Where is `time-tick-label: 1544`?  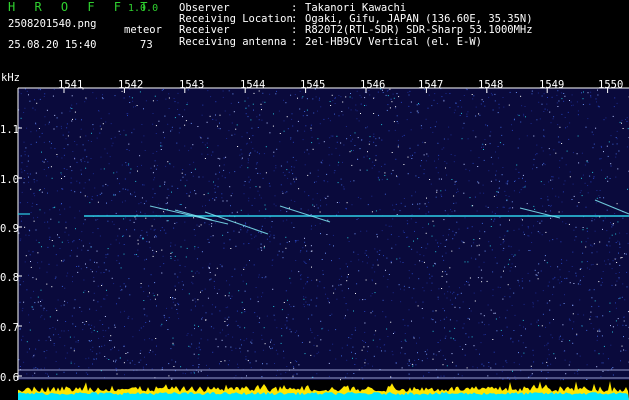
time-tick-label: 1544 is located at coordinates (253, 85).